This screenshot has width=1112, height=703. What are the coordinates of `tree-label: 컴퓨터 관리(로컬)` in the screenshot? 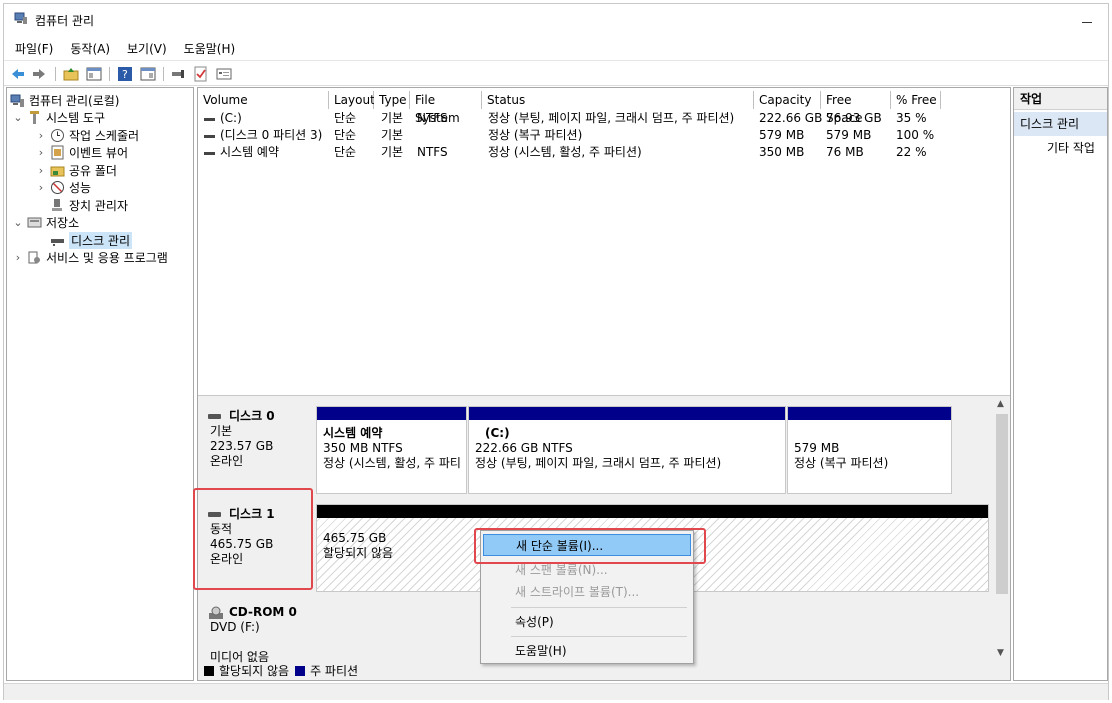 It's located at (74, 101).